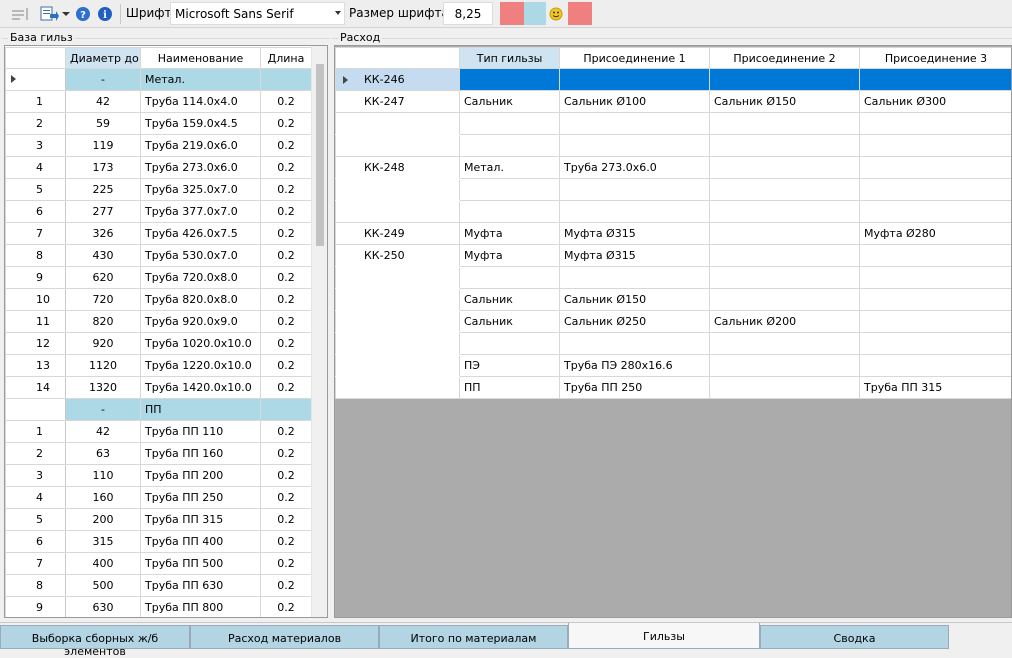 The width and height of the screenshot is (1012, 658). What do you see at coordinates (201, 80) in the screenshot?
I see `name-cell: Метал.` at bounding box center [201, 80].